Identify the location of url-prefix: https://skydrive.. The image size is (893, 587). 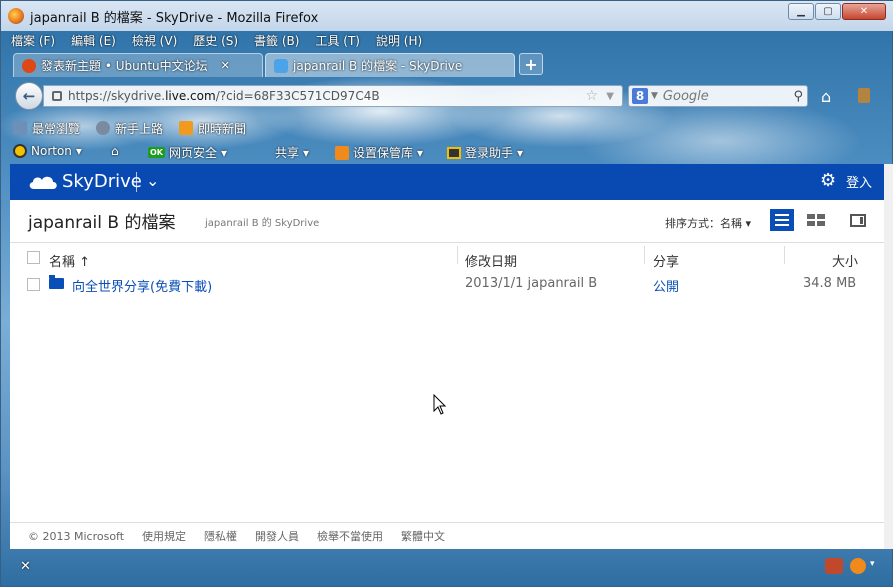
(117, 96).